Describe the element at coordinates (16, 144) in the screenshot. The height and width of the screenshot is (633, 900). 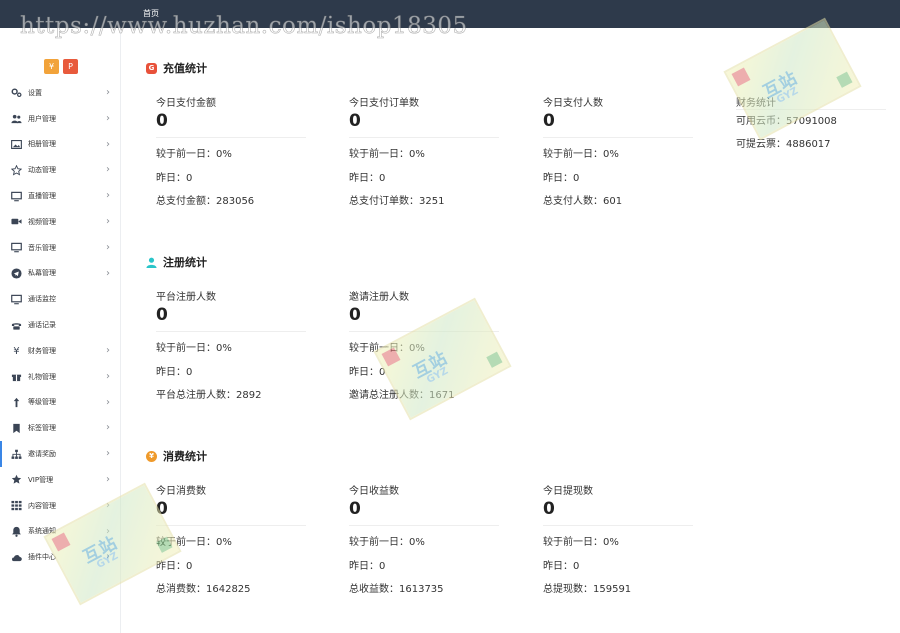
I see `image-icon` at that location.